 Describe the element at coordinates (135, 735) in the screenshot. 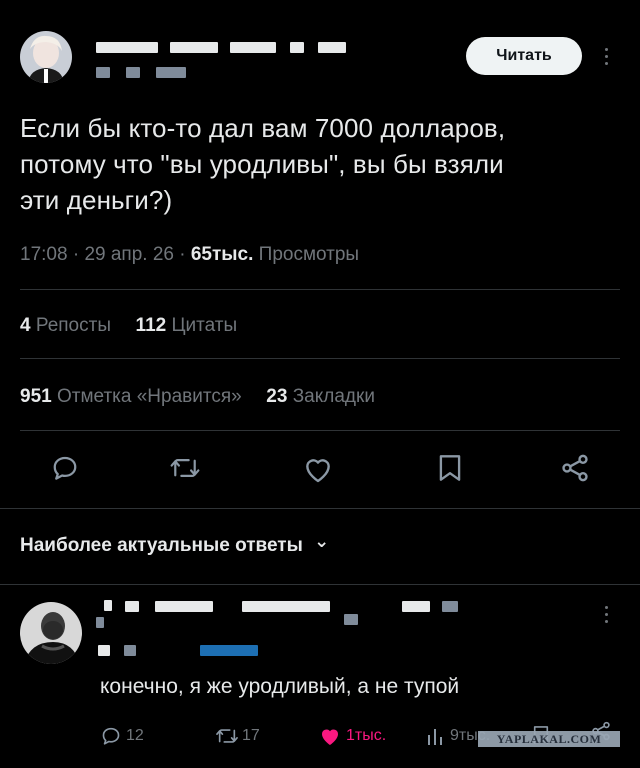

I see `reply-replies-count: 12` at that location.